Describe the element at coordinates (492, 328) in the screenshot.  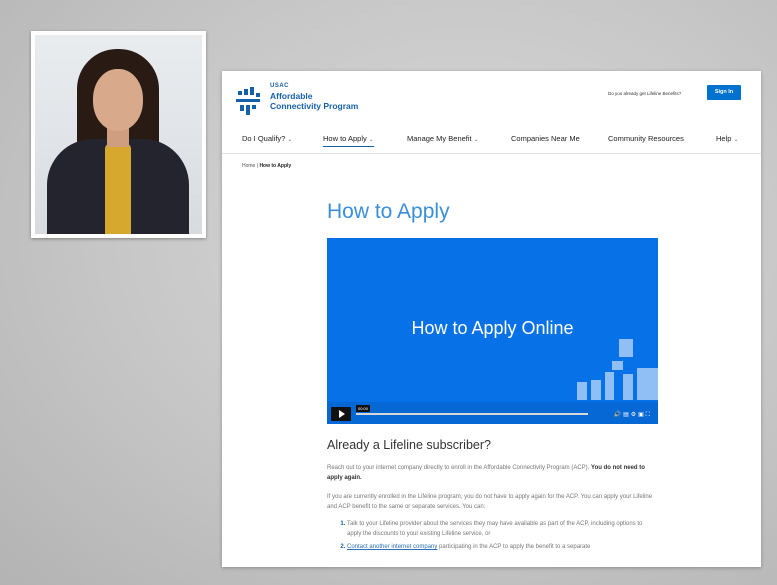
I see `video-title: How to Apply Online` at that location.